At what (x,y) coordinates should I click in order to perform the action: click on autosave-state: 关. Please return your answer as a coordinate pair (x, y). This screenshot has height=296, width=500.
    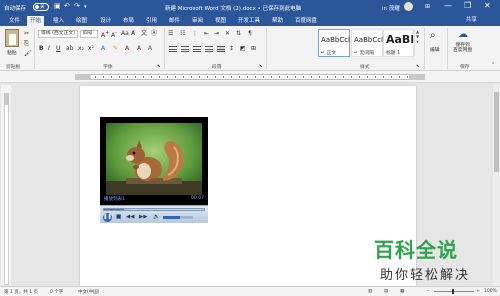
    Looking at the image, I should click on (42, 7).